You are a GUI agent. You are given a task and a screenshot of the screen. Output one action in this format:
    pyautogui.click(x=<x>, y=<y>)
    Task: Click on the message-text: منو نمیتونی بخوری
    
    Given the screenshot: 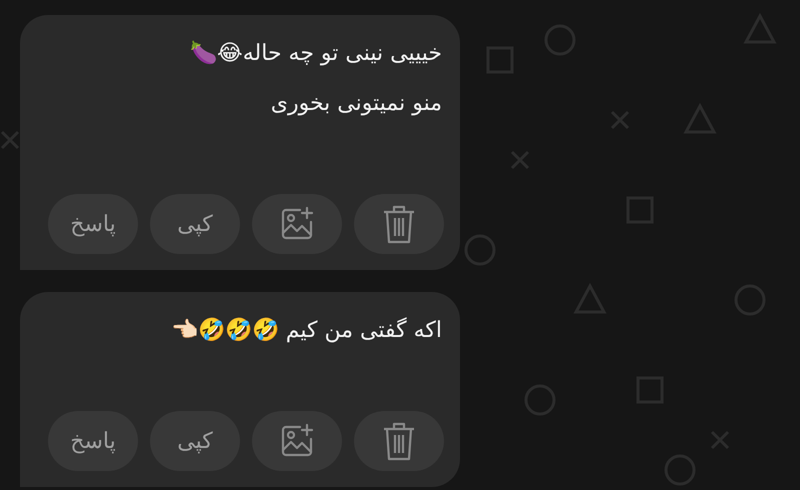 What is the action you would take?
    pyautogui.click(x=356, y=104)
    